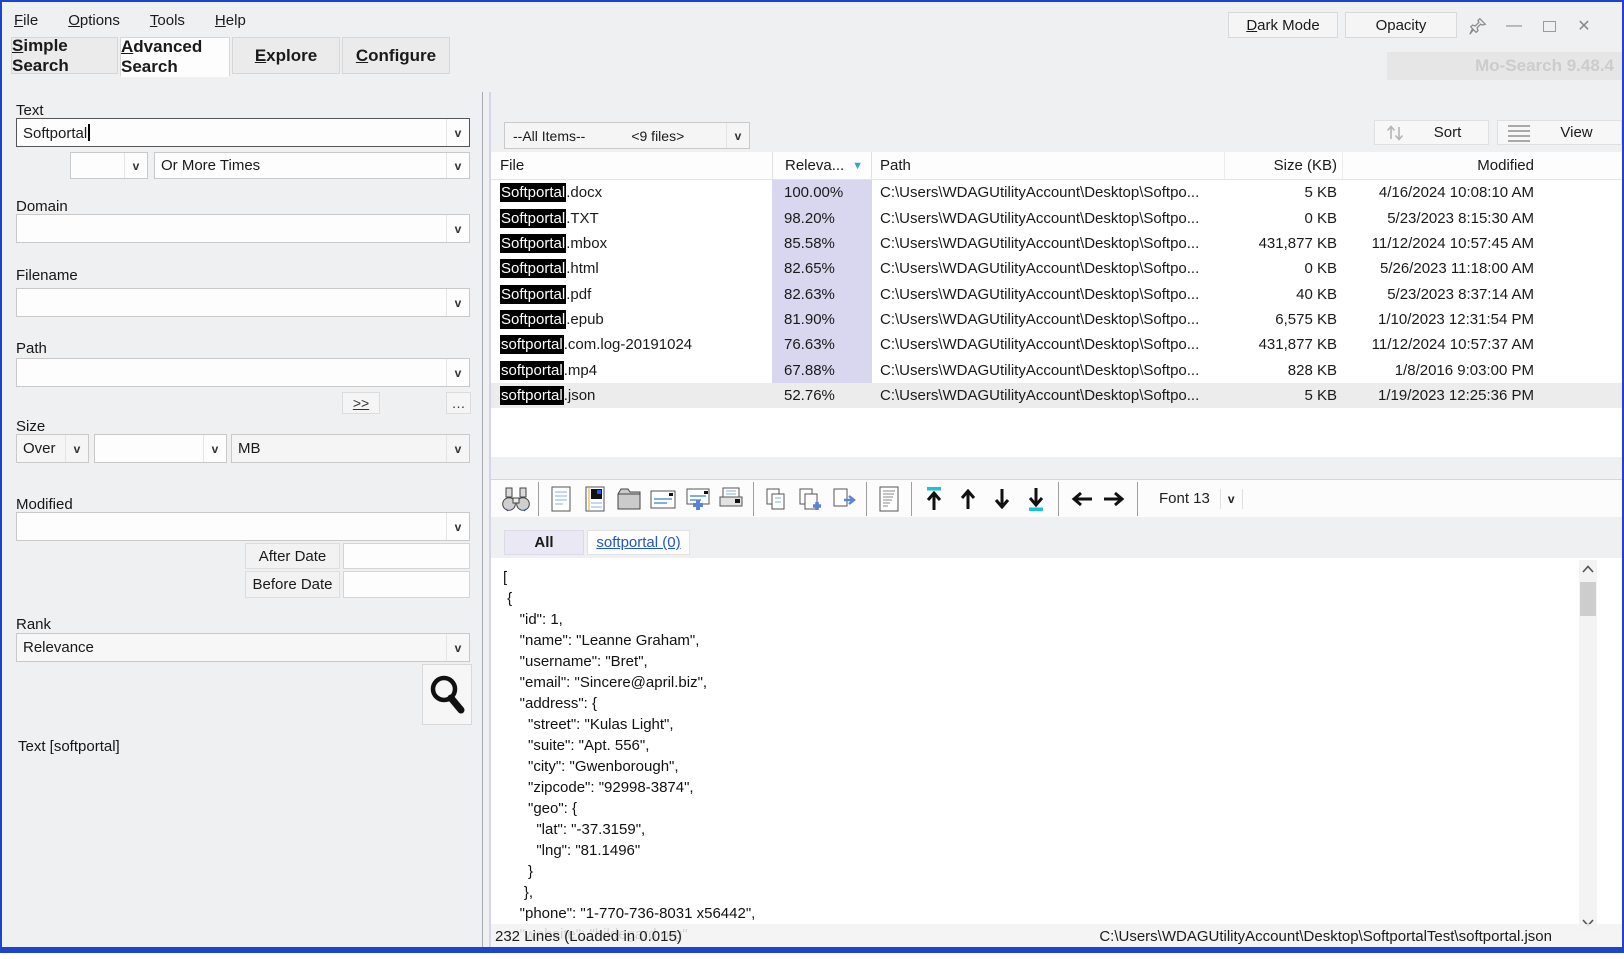  I want to click on find-in-preview-button, so click(516, 499).